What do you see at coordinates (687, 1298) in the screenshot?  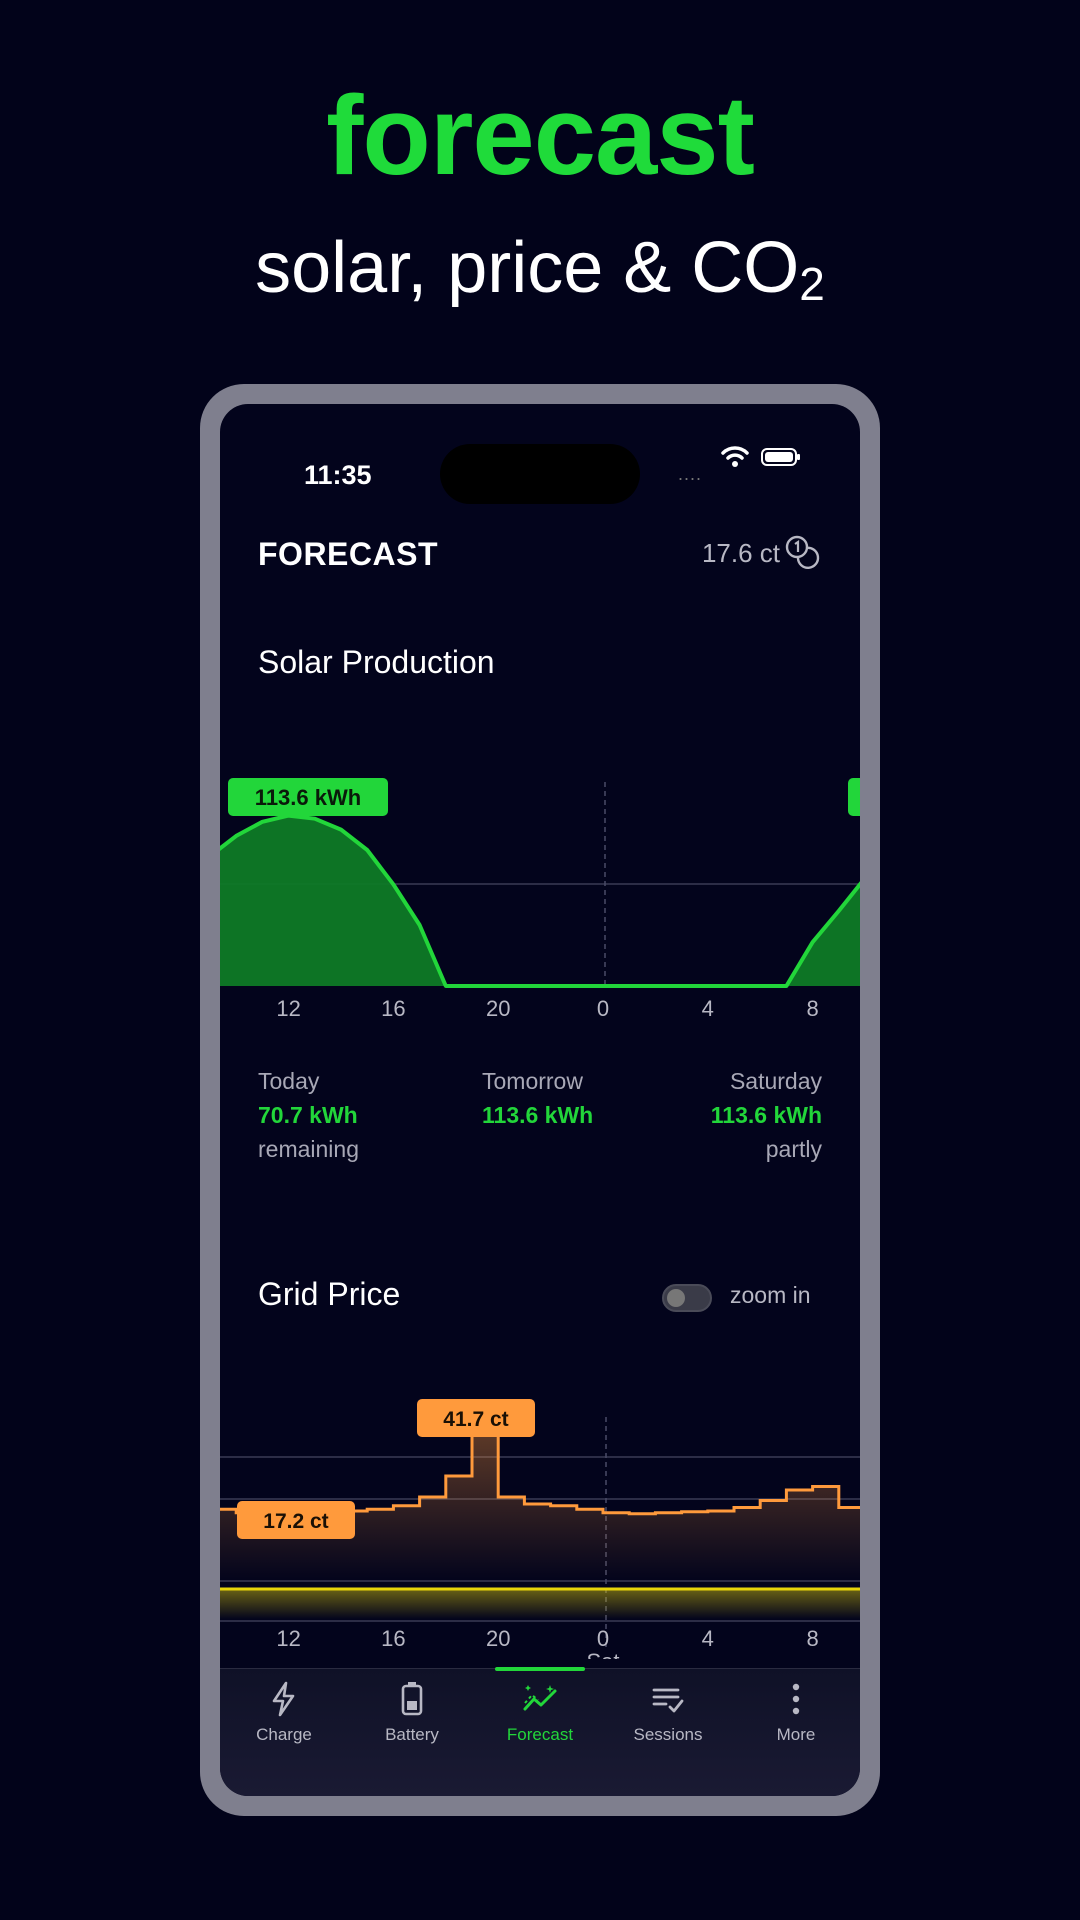 I see `zoom-toggle` at bounding box center [687, 1298].